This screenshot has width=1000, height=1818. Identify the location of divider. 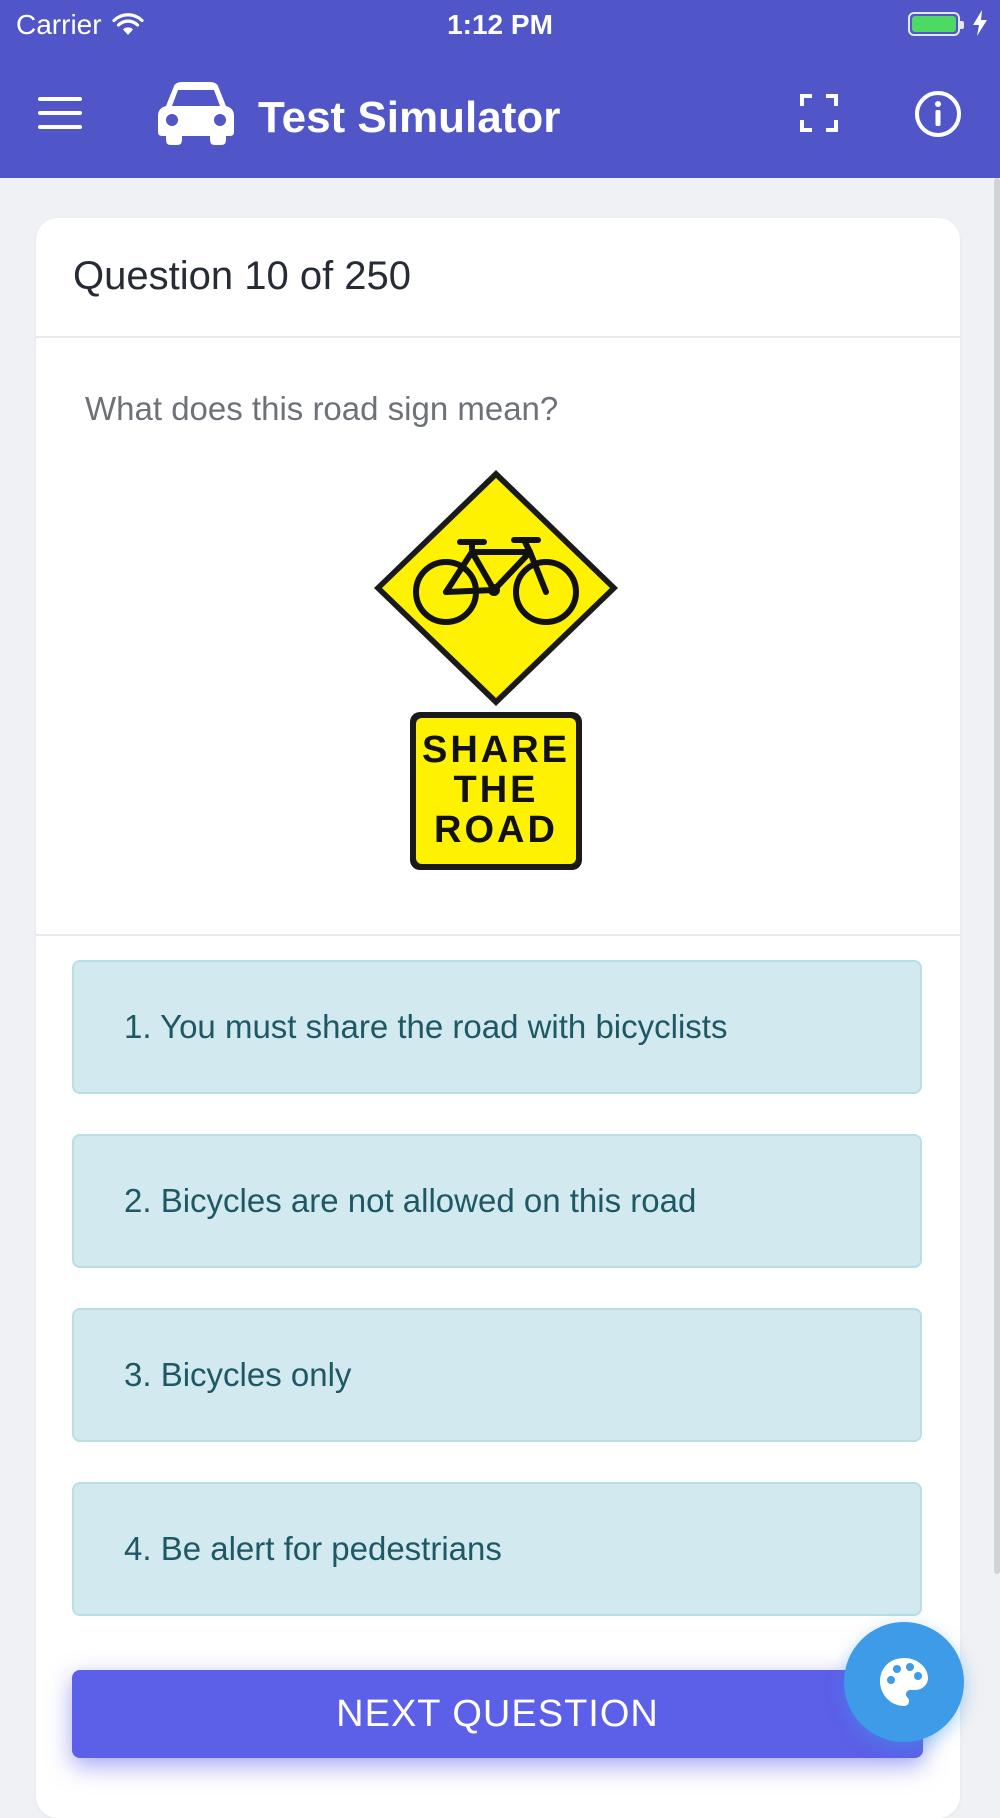
(498, 935).